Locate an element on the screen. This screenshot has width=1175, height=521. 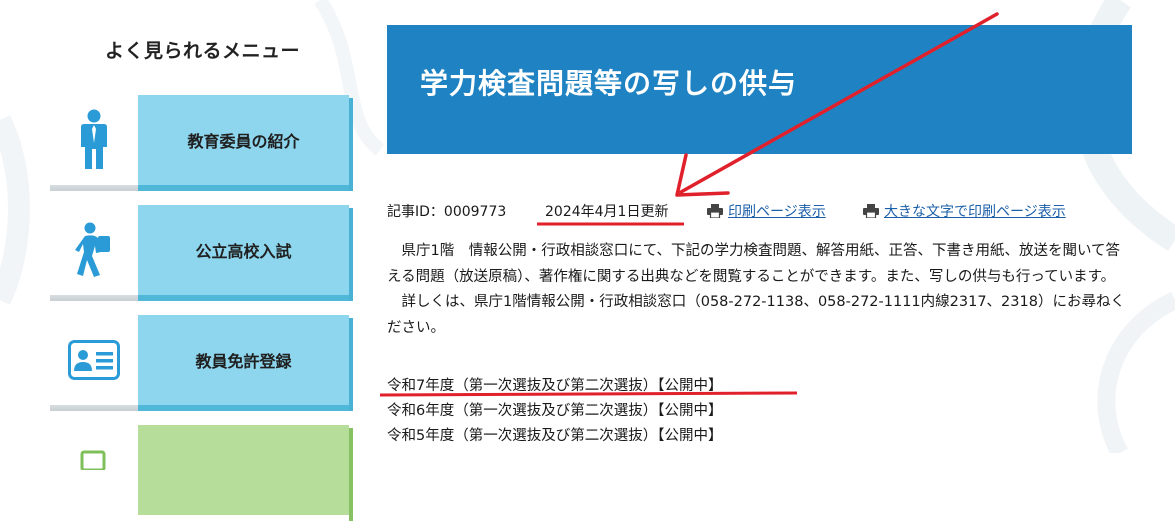
sidebar-title: よく見られるメニュー is located at coordinates (202, 51).